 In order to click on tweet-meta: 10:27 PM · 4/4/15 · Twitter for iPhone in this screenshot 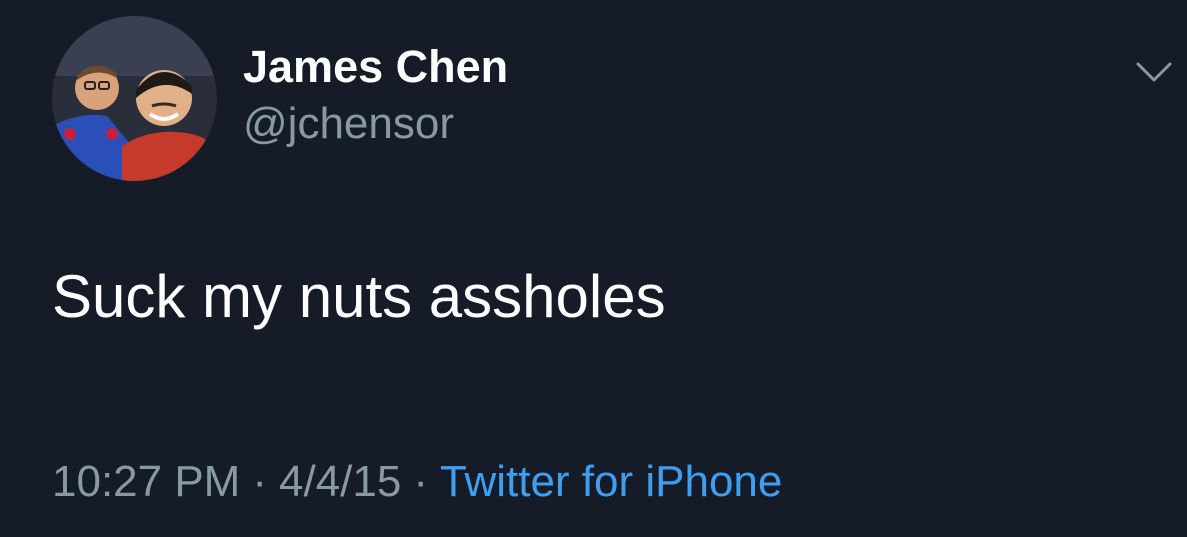, I will do `click(417, 482)`.